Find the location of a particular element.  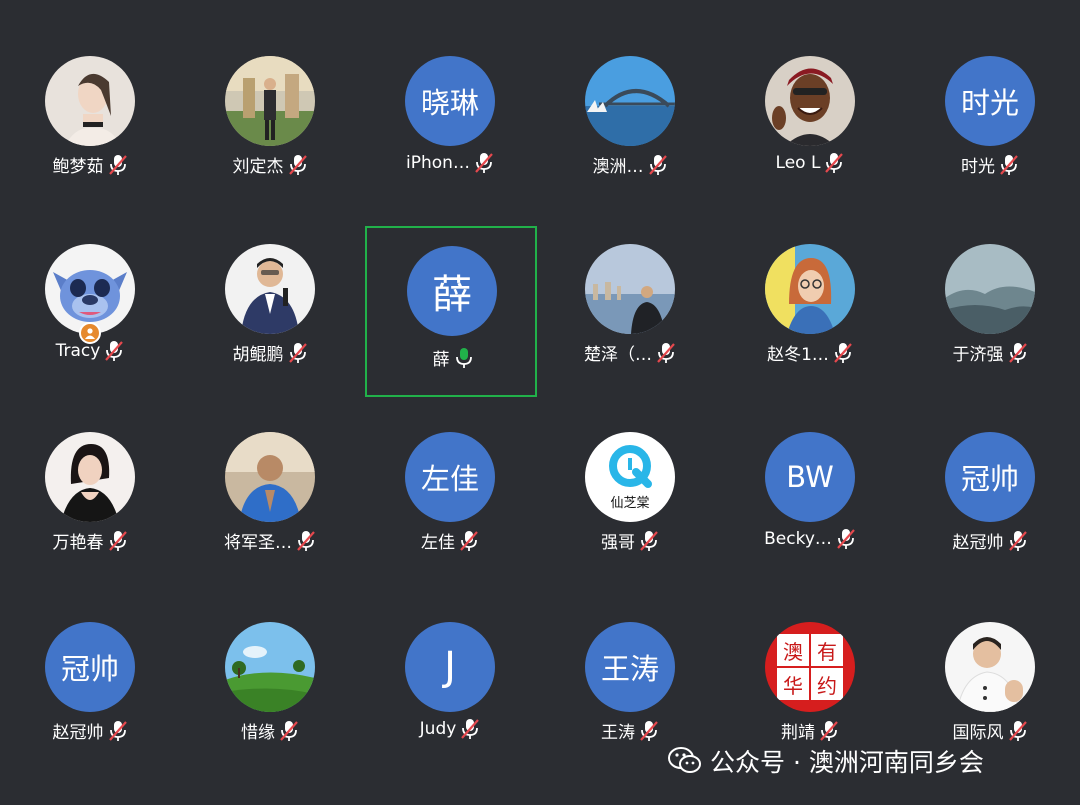

avatar: 左佳 is located at coordinates (450, 477).